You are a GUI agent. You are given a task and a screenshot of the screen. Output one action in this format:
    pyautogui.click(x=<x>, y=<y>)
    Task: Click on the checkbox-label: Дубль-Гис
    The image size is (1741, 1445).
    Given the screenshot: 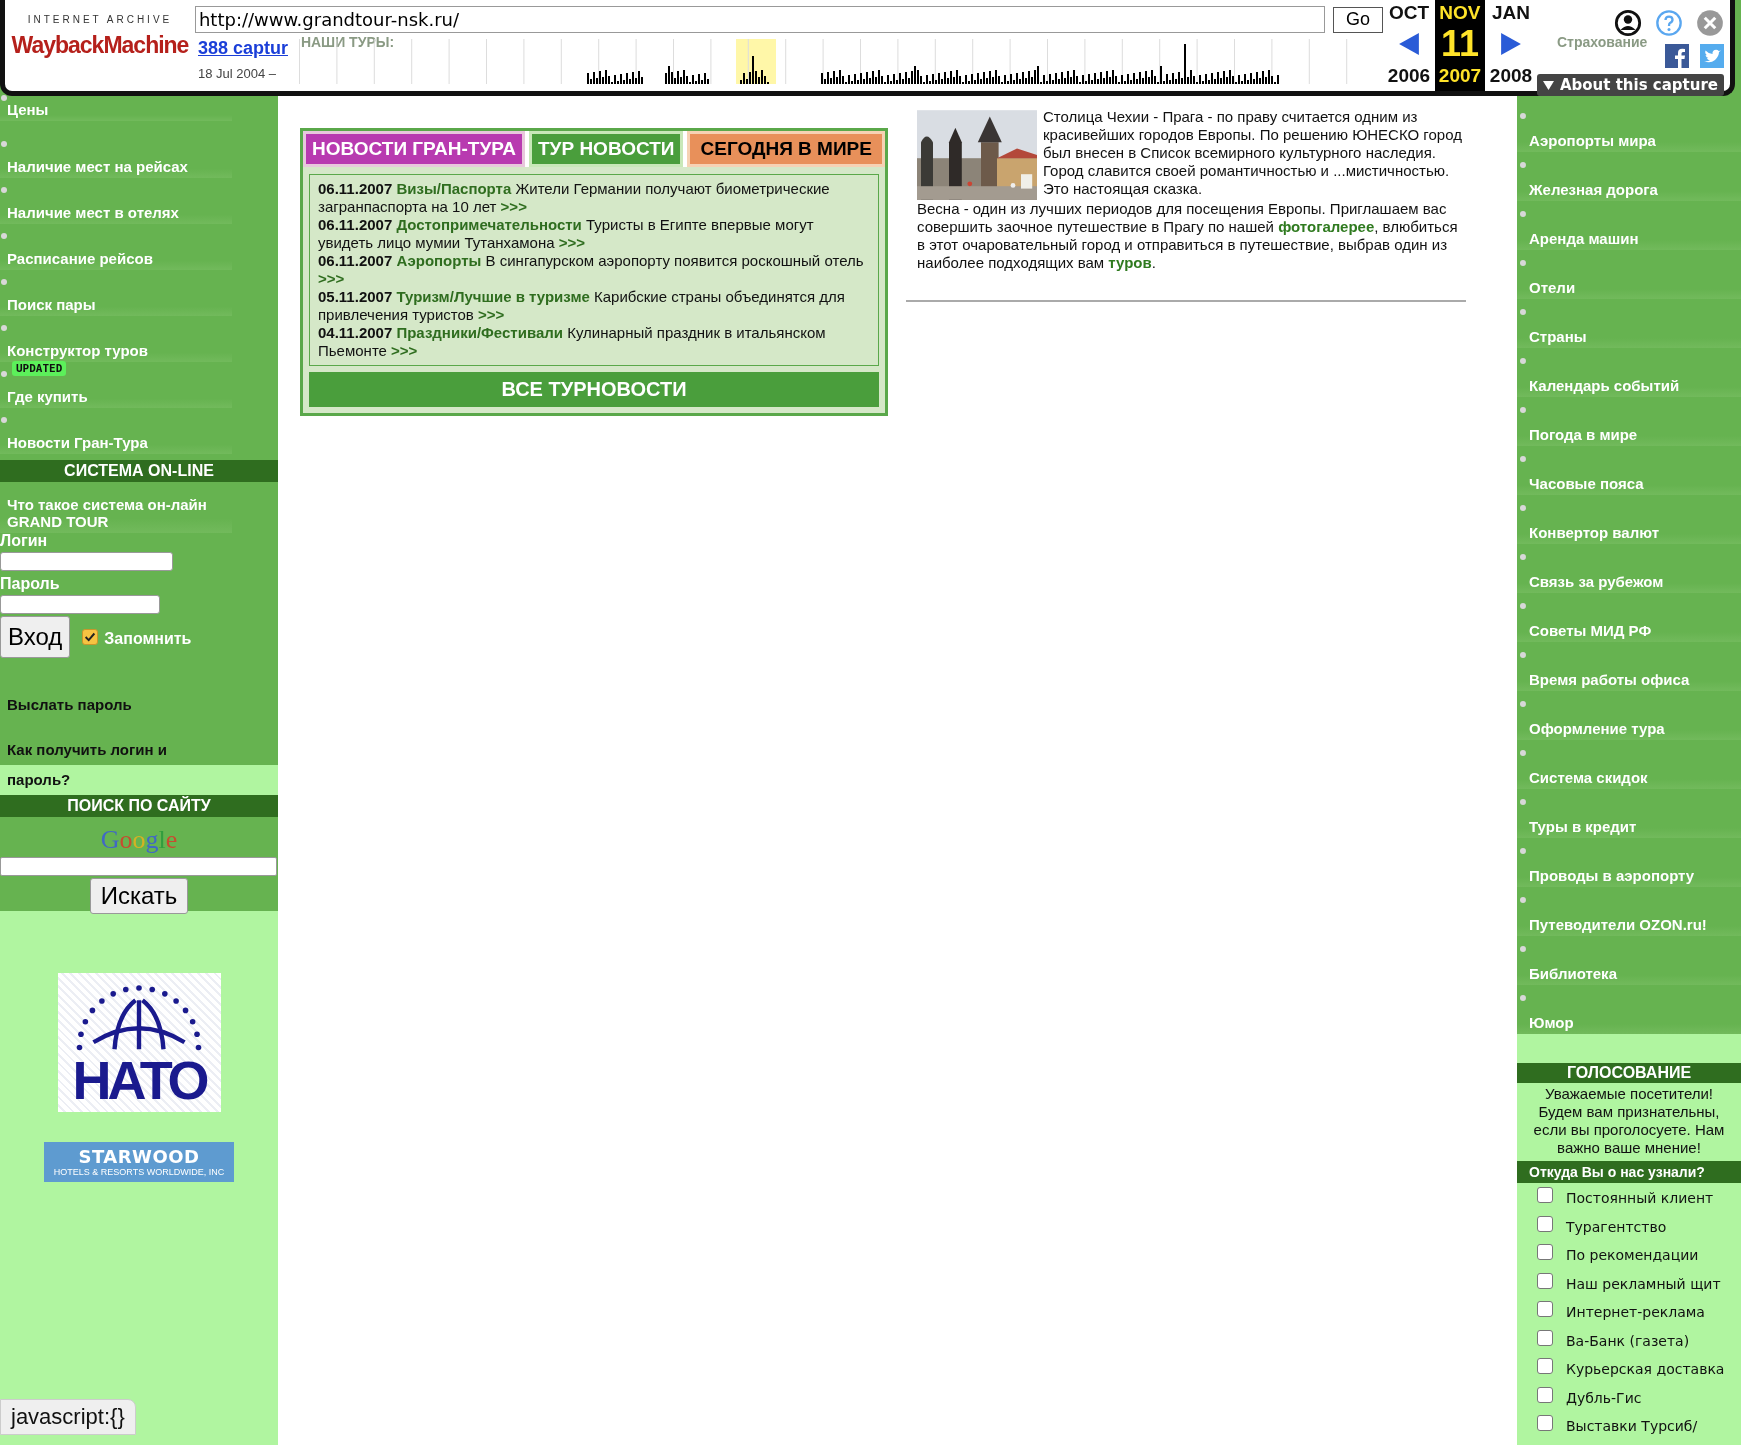 What is the action you would take?
    pyautogui.click(x=1604, y=1397)
    